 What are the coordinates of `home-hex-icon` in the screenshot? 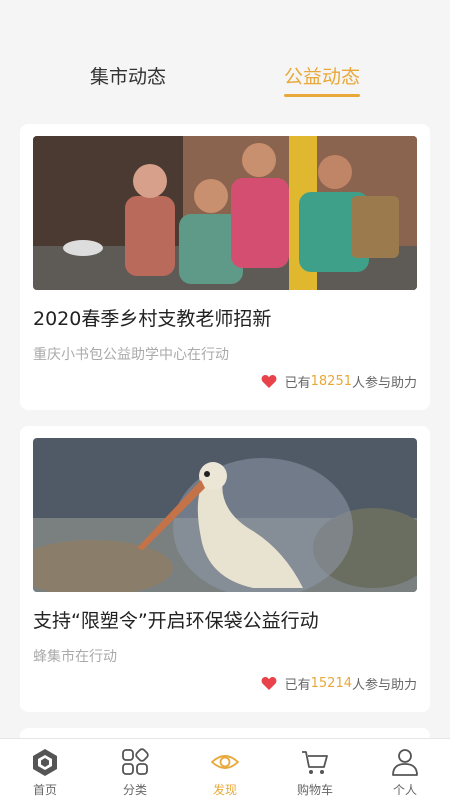 It's located at (45, 762).